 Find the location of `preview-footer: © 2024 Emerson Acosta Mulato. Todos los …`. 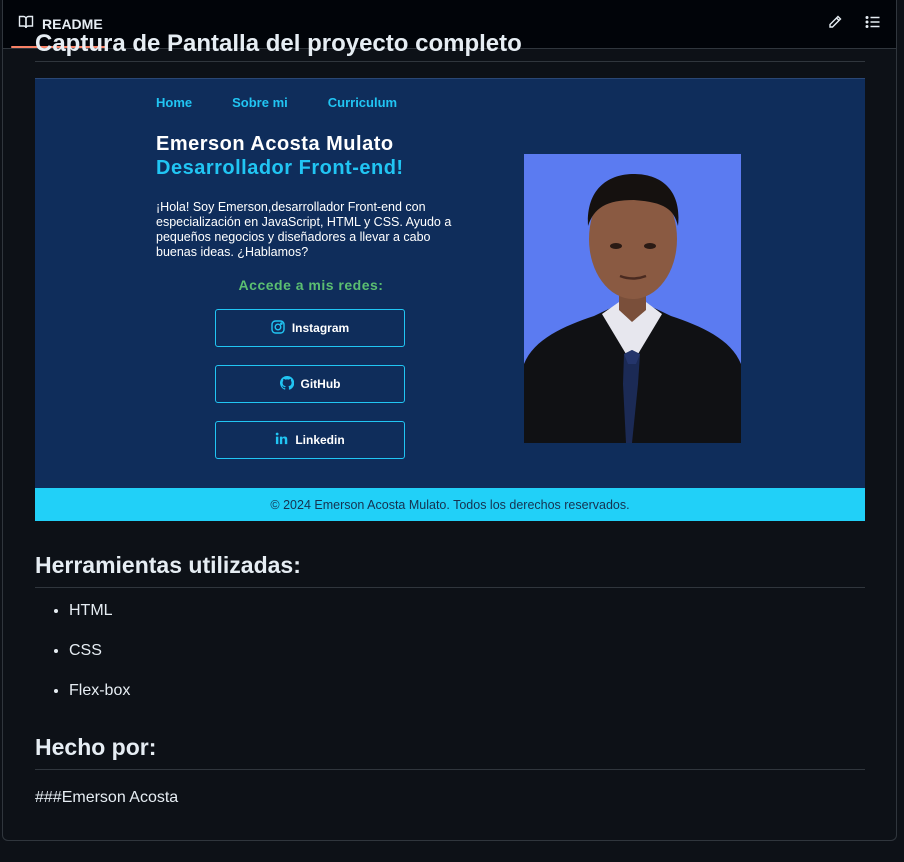

preview-footer: © 2024 Emerson Acosta Mulato. Todos los … is located at coordinates (450, 504).